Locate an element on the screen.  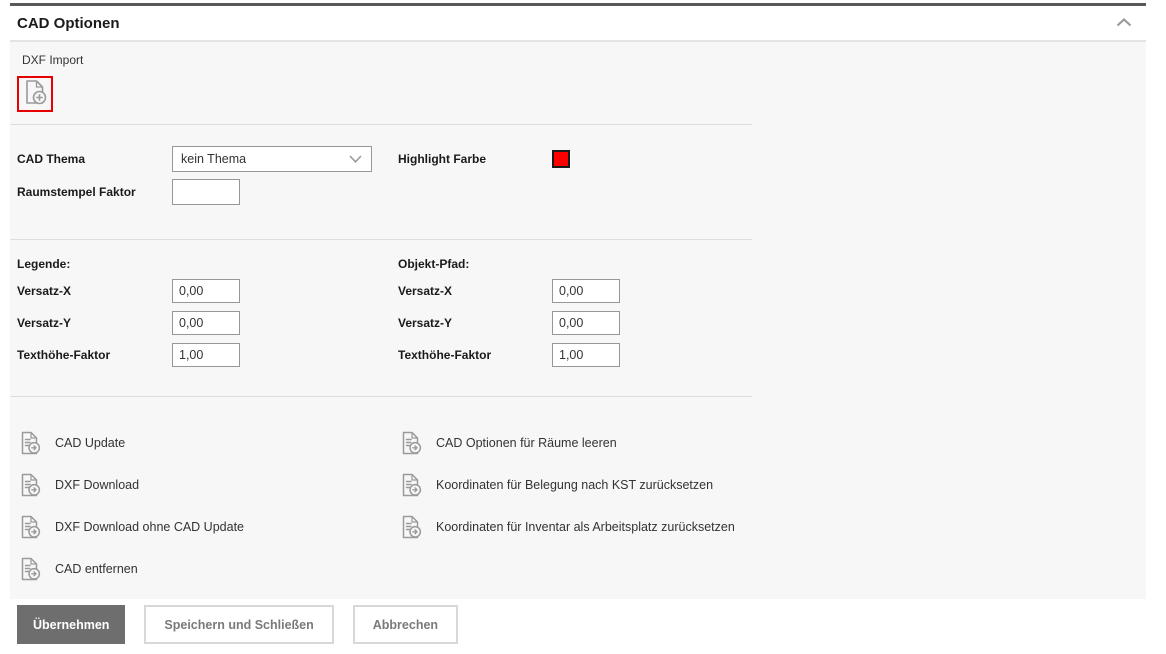
action-label: DXF Download ohne CAD Update is located at coordinates (149, 527).